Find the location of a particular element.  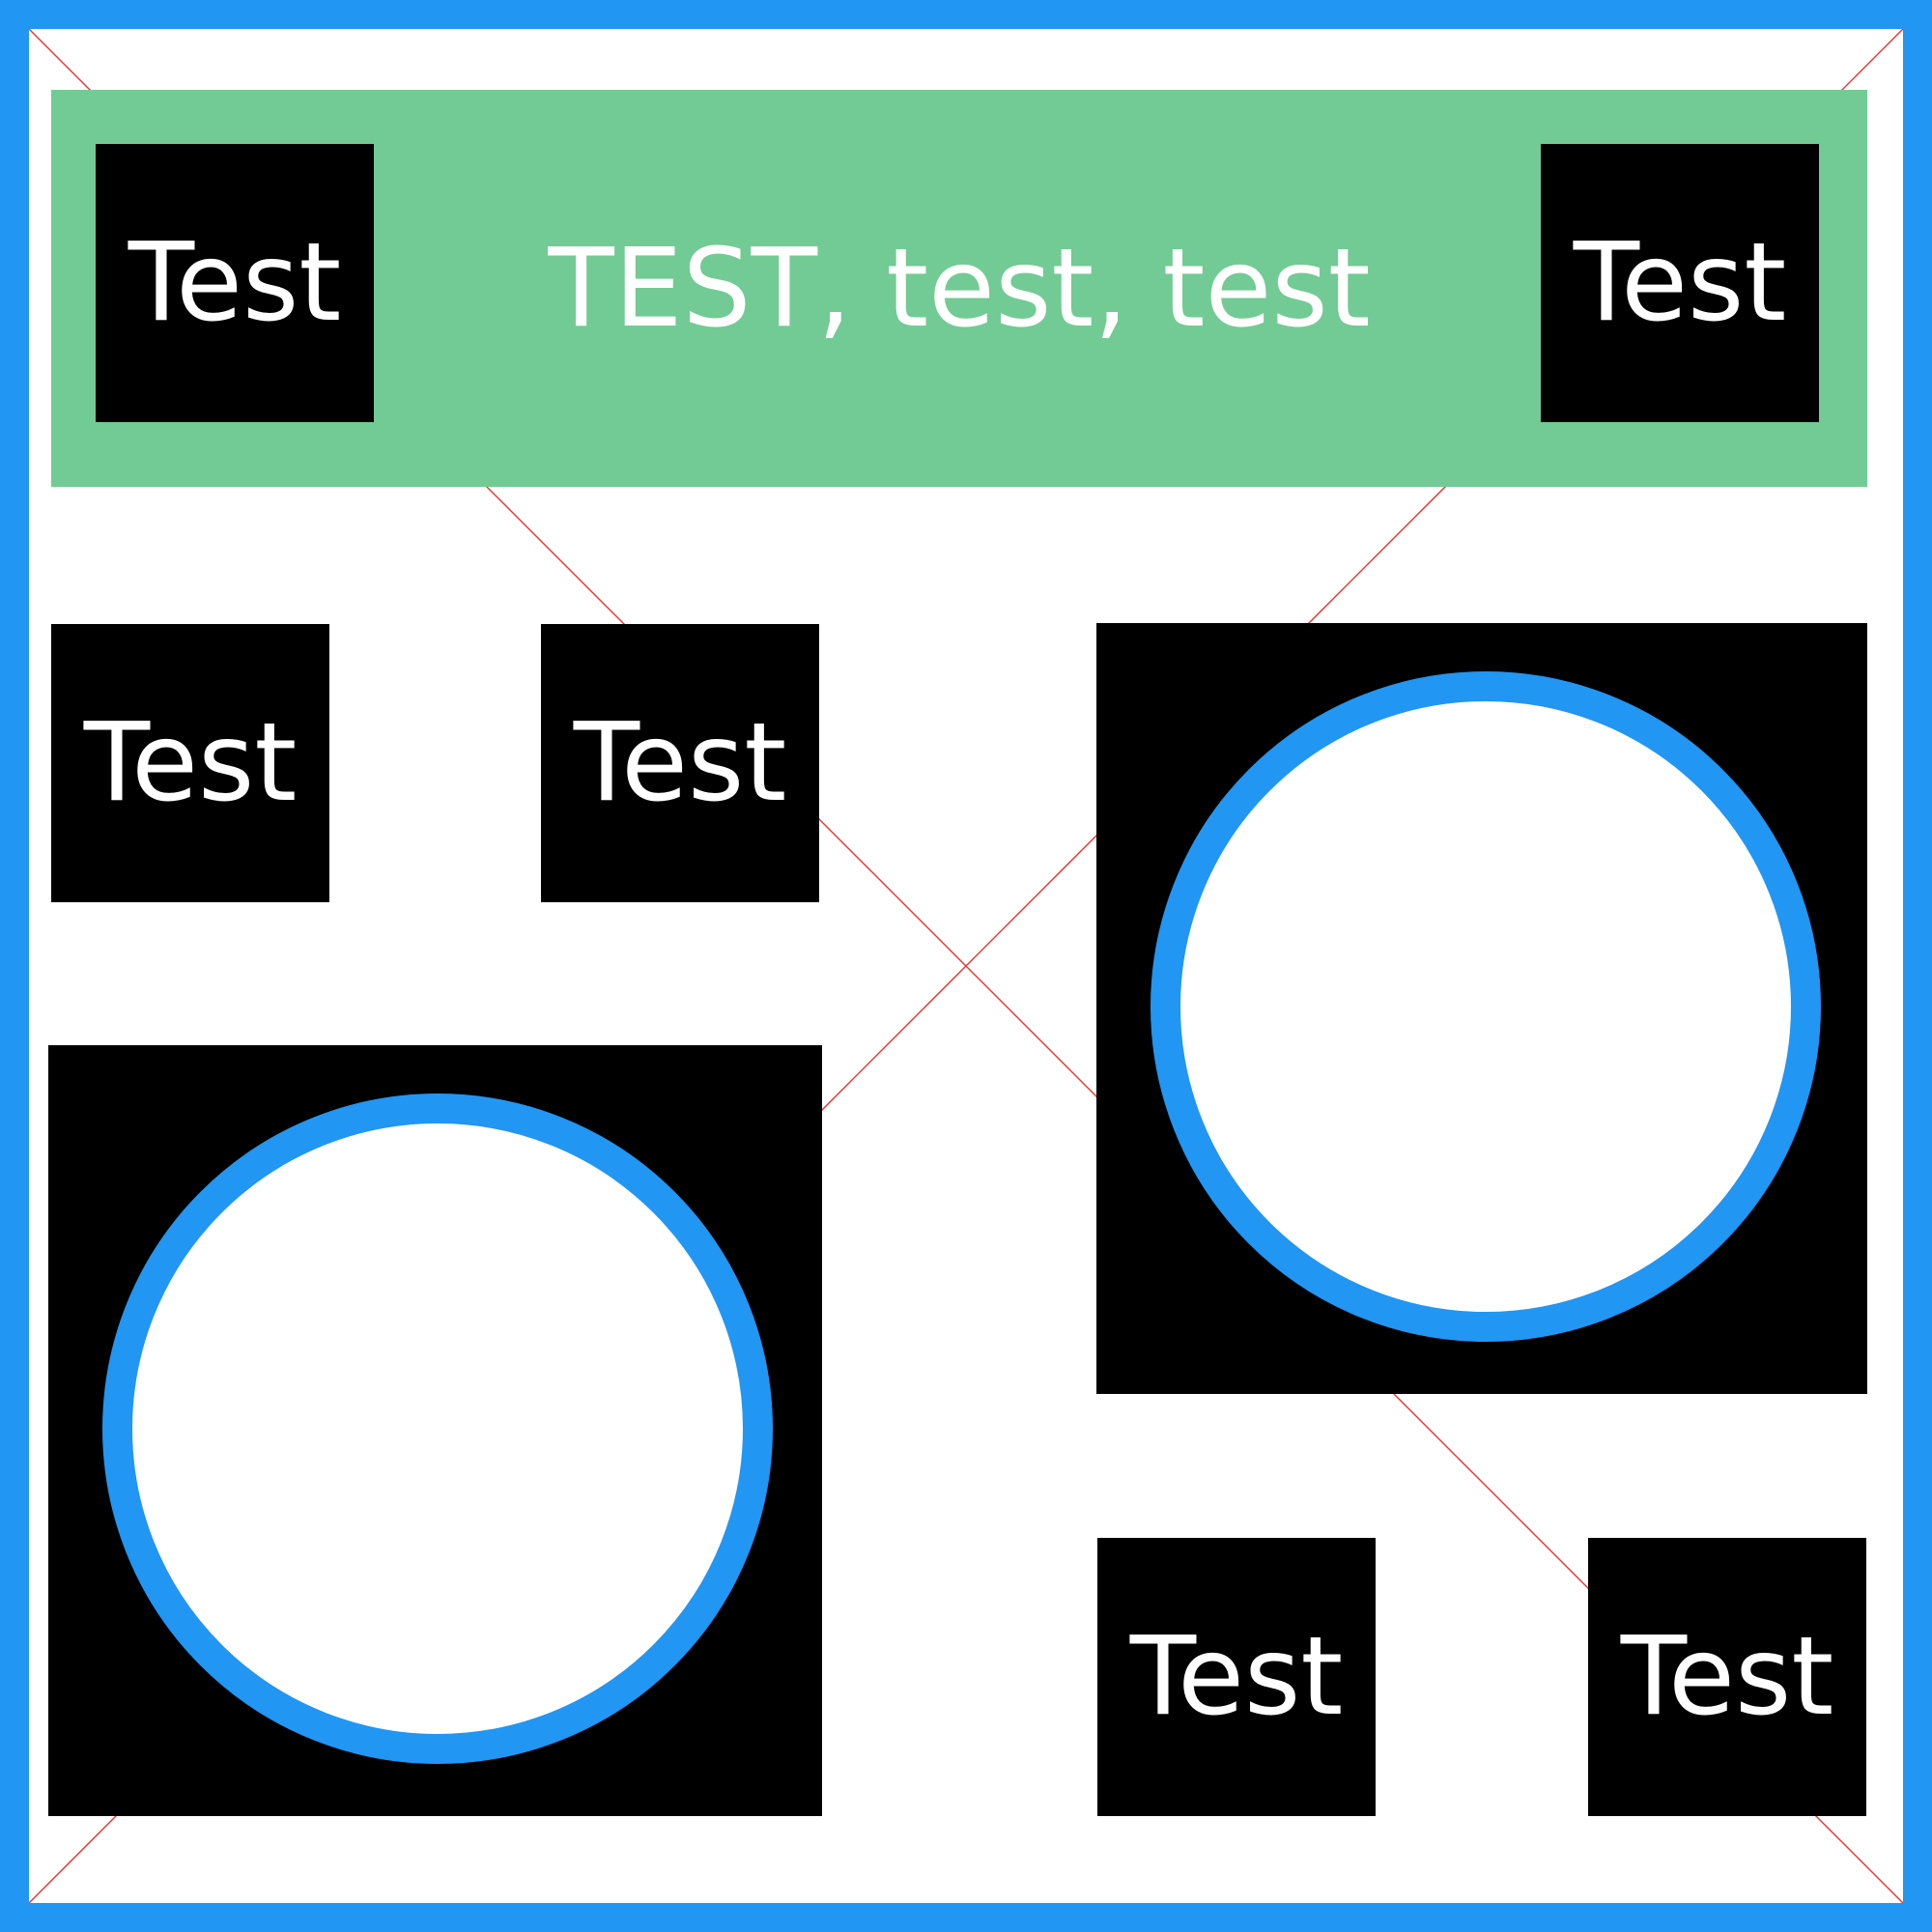

test-tile-bottom-center: Test is located at coordinates (1236, 1677).